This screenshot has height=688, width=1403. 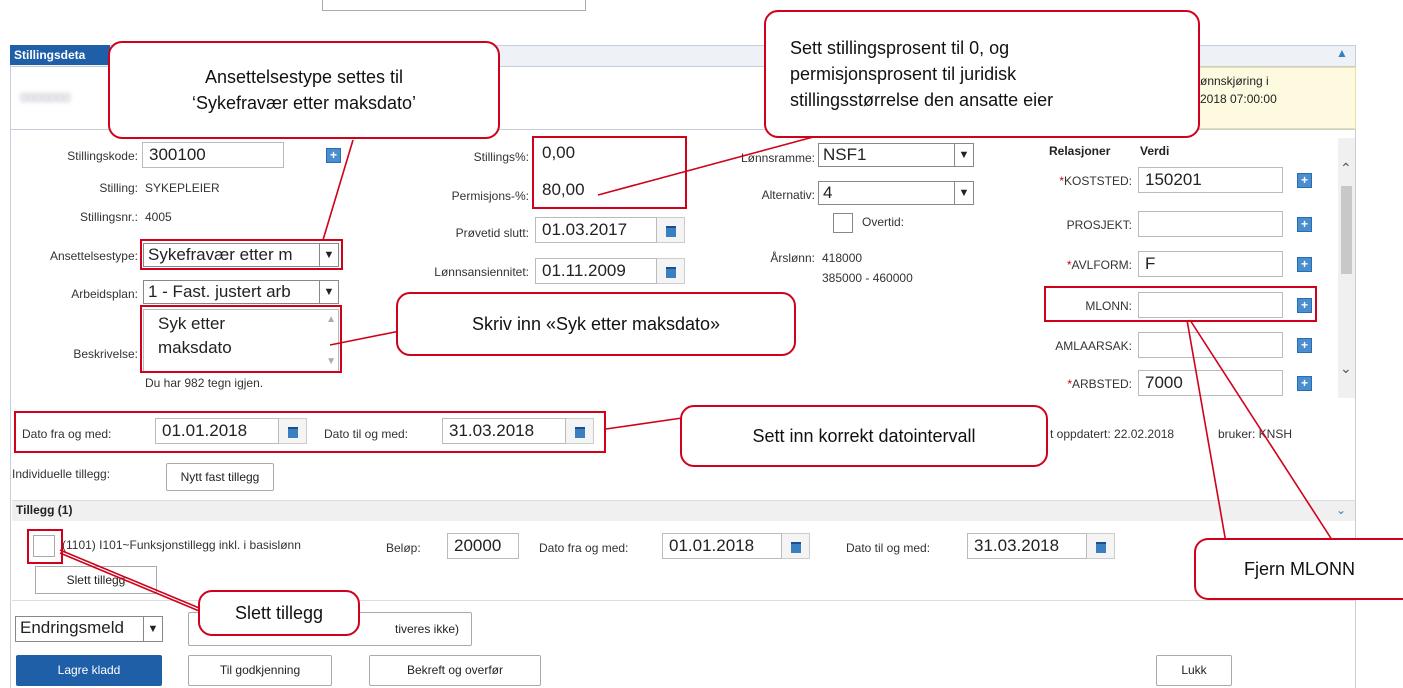 What do you see at coordinates (596, 324) in the screenshot?
I see `callout-skriv-inn: Skriv inn «Syk etter maksdato»` at bounding box center [596, 324].